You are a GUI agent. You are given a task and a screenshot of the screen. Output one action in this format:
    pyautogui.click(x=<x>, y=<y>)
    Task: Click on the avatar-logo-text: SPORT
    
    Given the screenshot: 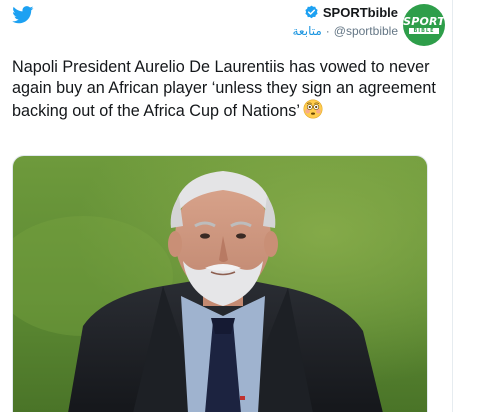 What is the action you would take?
    pyautogui.click(x=424, y=21)
    